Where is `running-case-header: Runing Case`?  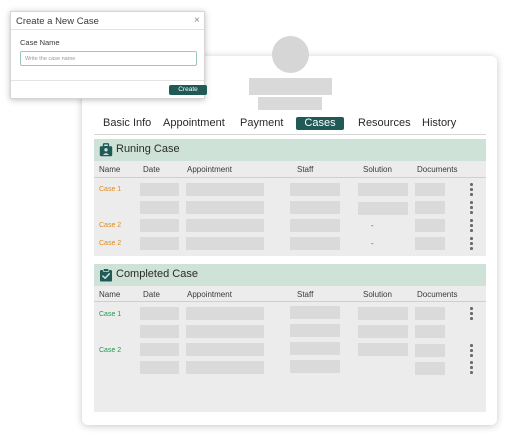
running-case-header: Runing Case is located at coordinates (290, 150).